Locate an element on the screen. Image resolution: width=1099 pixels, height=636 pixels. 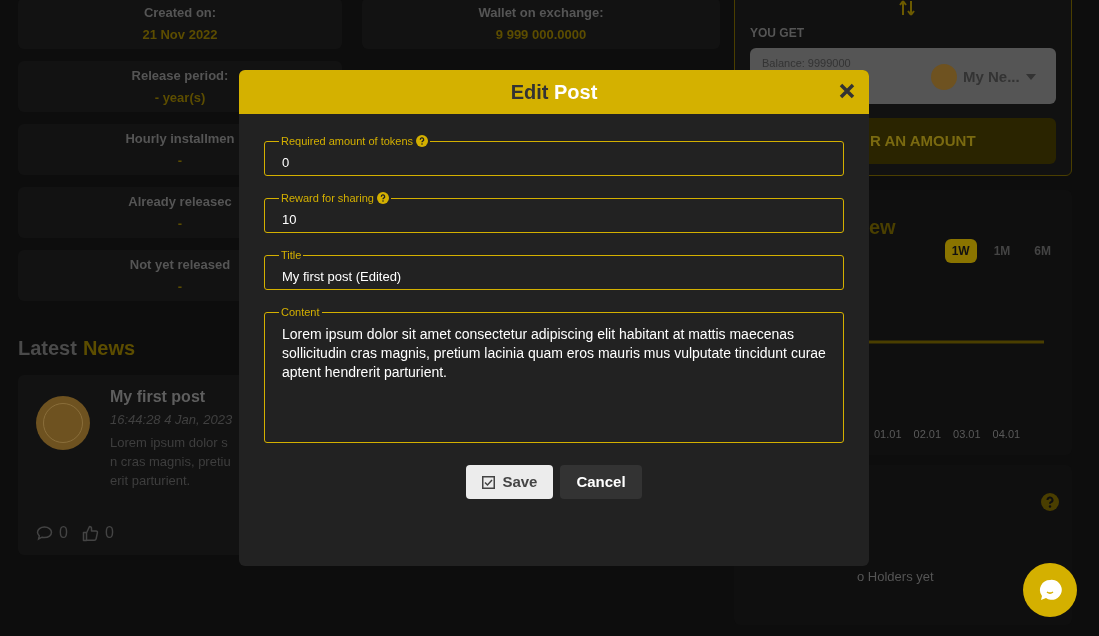
field-label: Title is located at coordinates (291, 255).